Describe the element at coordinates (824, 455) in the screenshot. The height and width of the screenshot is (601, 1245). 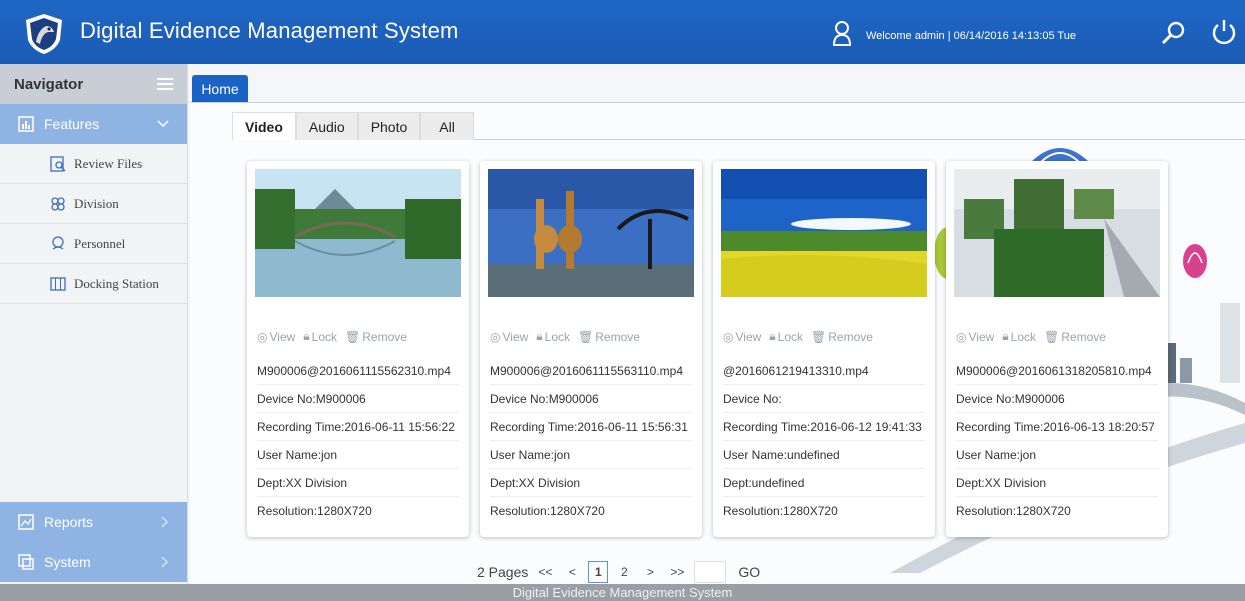
I see `user-name: User Name:undefined` at that location.